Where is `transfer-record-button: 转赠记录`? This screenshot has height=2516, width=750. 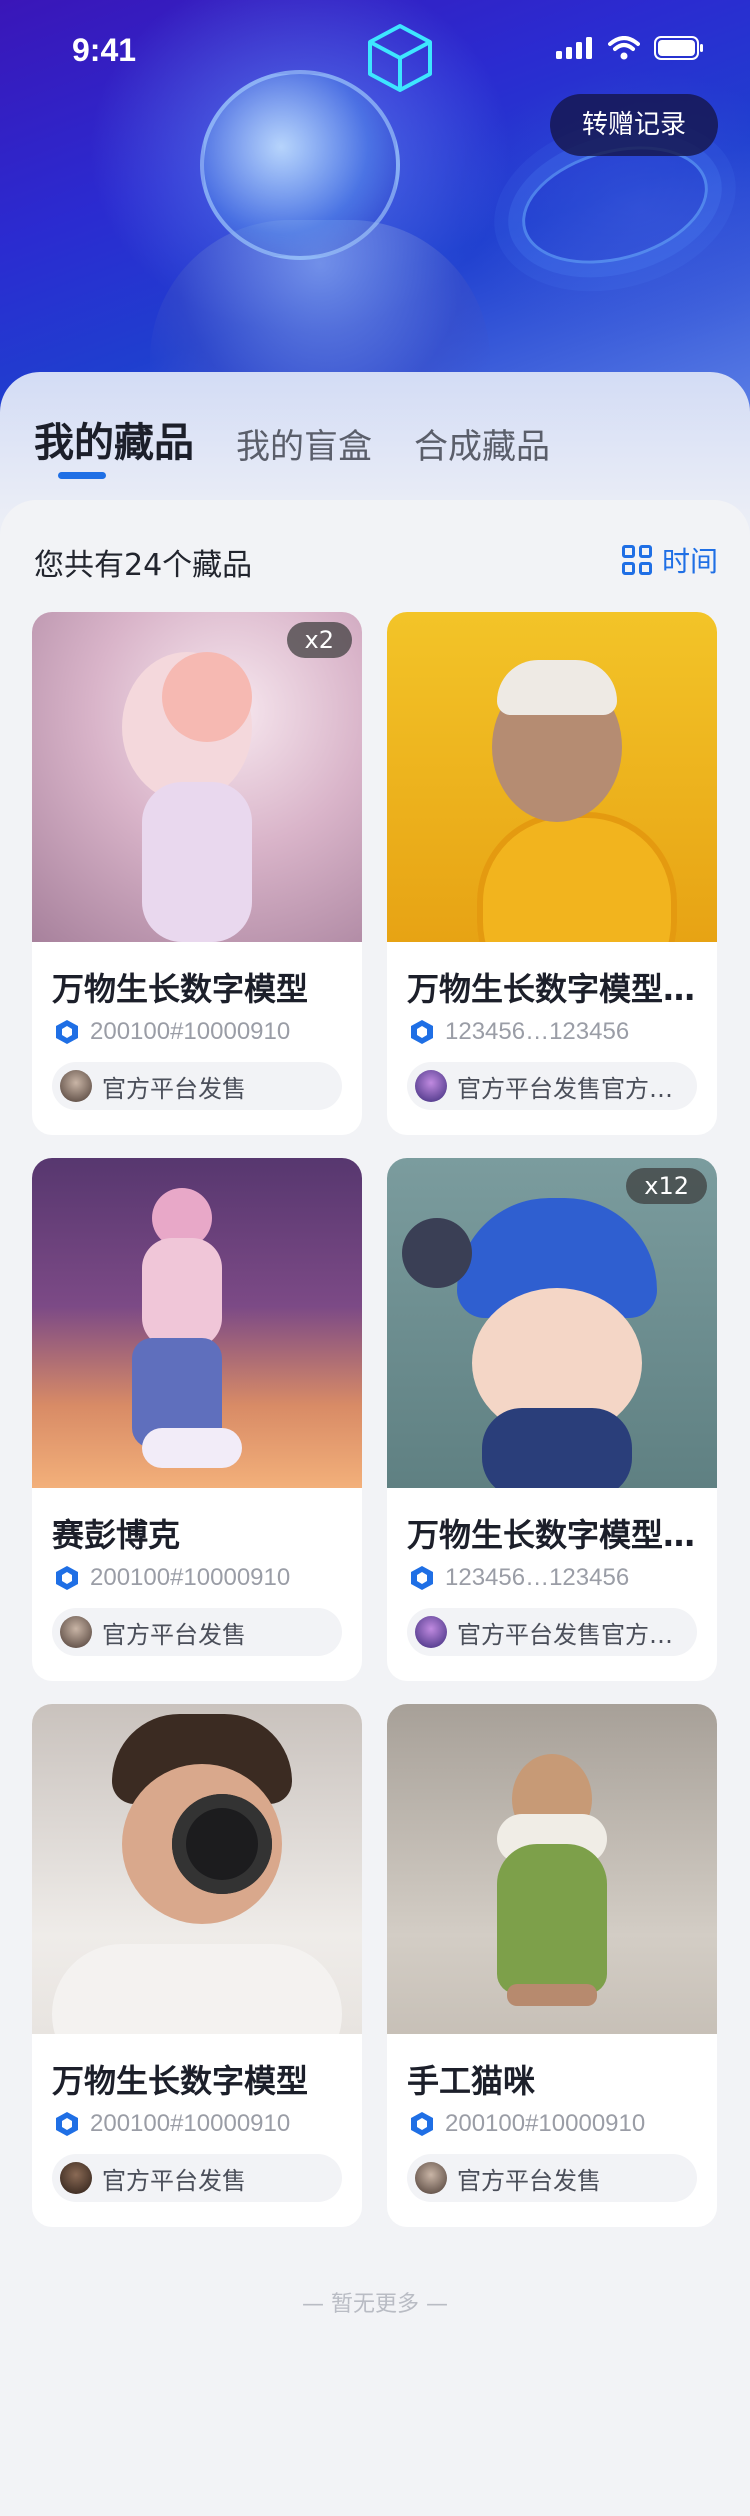
transfer-record-button: 转赠记录 is located at coordinates (633, 125).